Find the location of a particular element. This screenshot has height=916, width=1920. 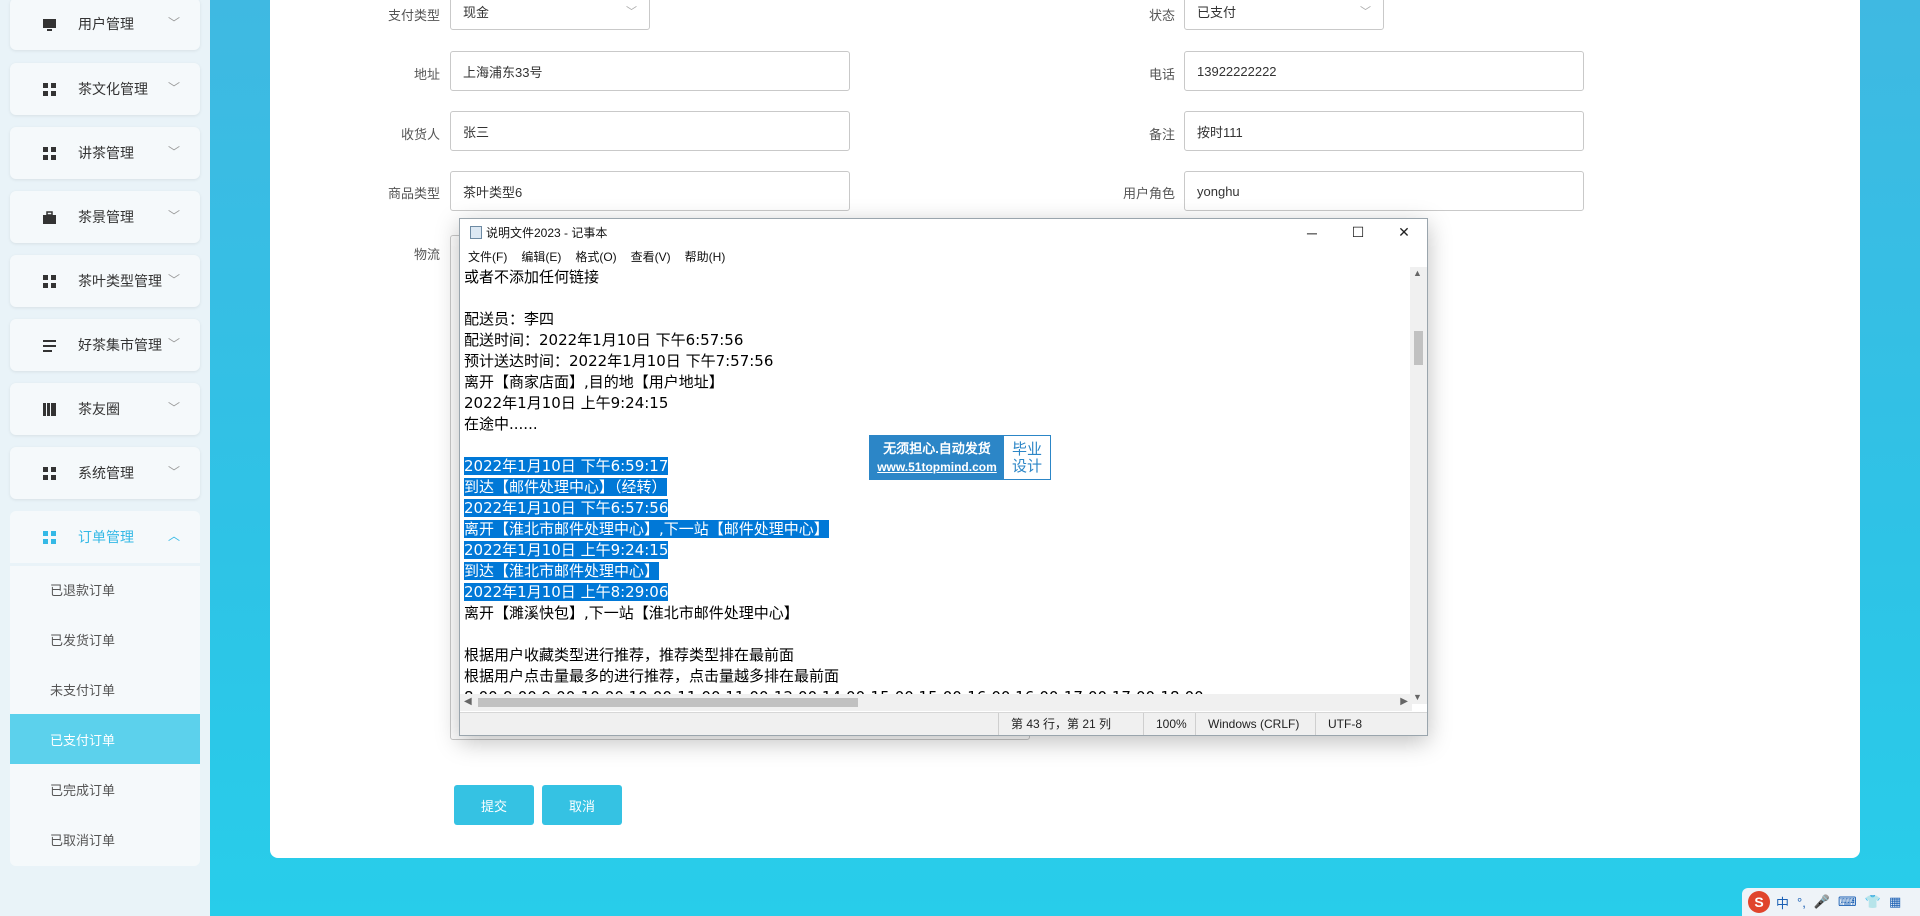

user-role-label: 用户角色 is located at coordinates (1148, 193).